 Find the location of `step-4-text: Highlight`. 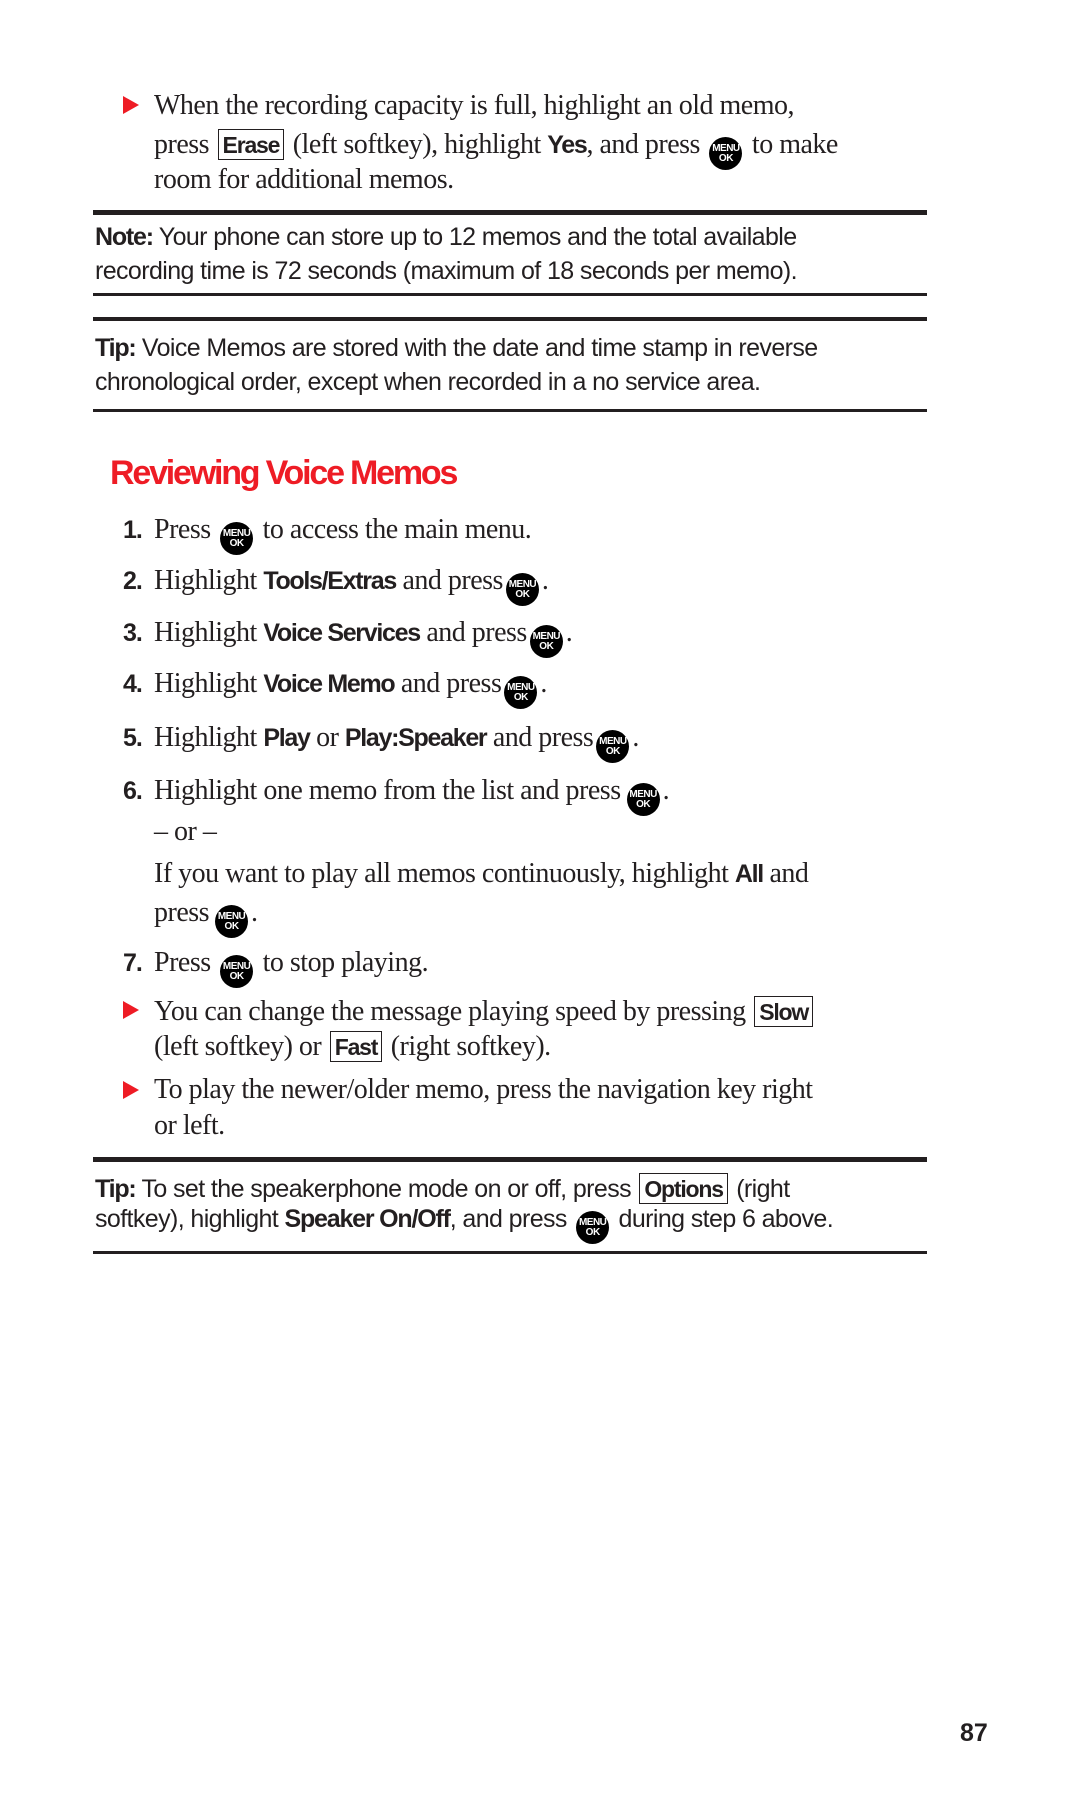

step-4-text: Highlight is located at coordinates (205, 683).